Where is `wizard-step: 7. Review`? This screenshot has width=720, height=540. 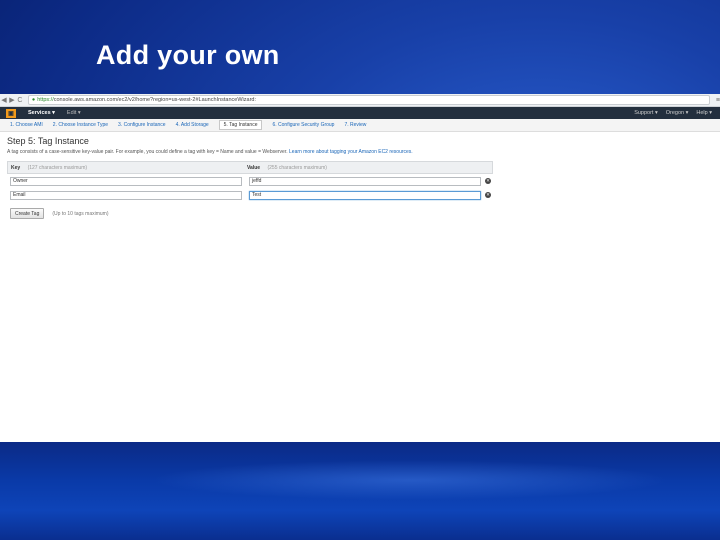 wizard-step: 7. Review is located at coordinates (355, 125).